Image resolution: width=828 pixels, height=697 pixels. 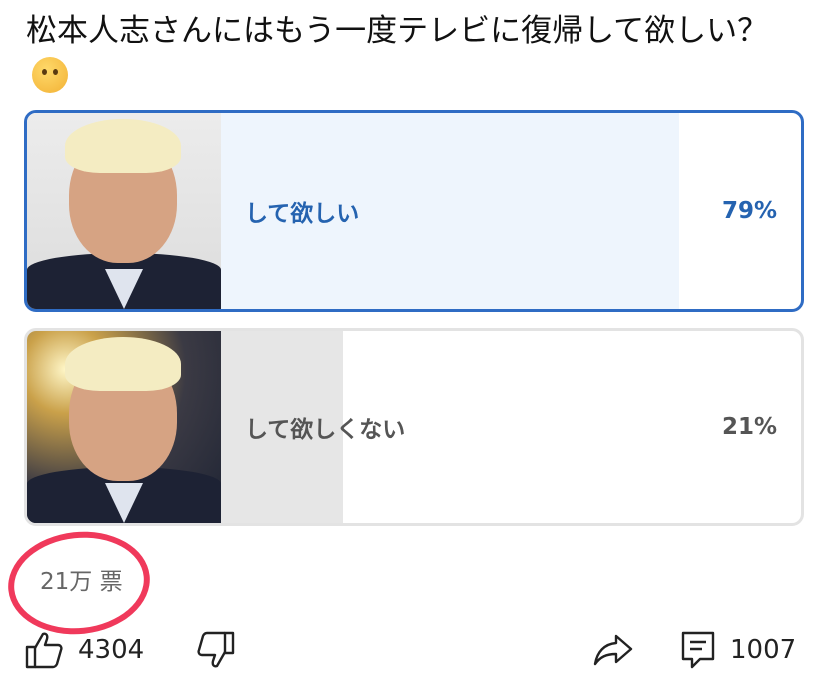 I want to click on comment-count: 1007, so click(x=763, y=650).